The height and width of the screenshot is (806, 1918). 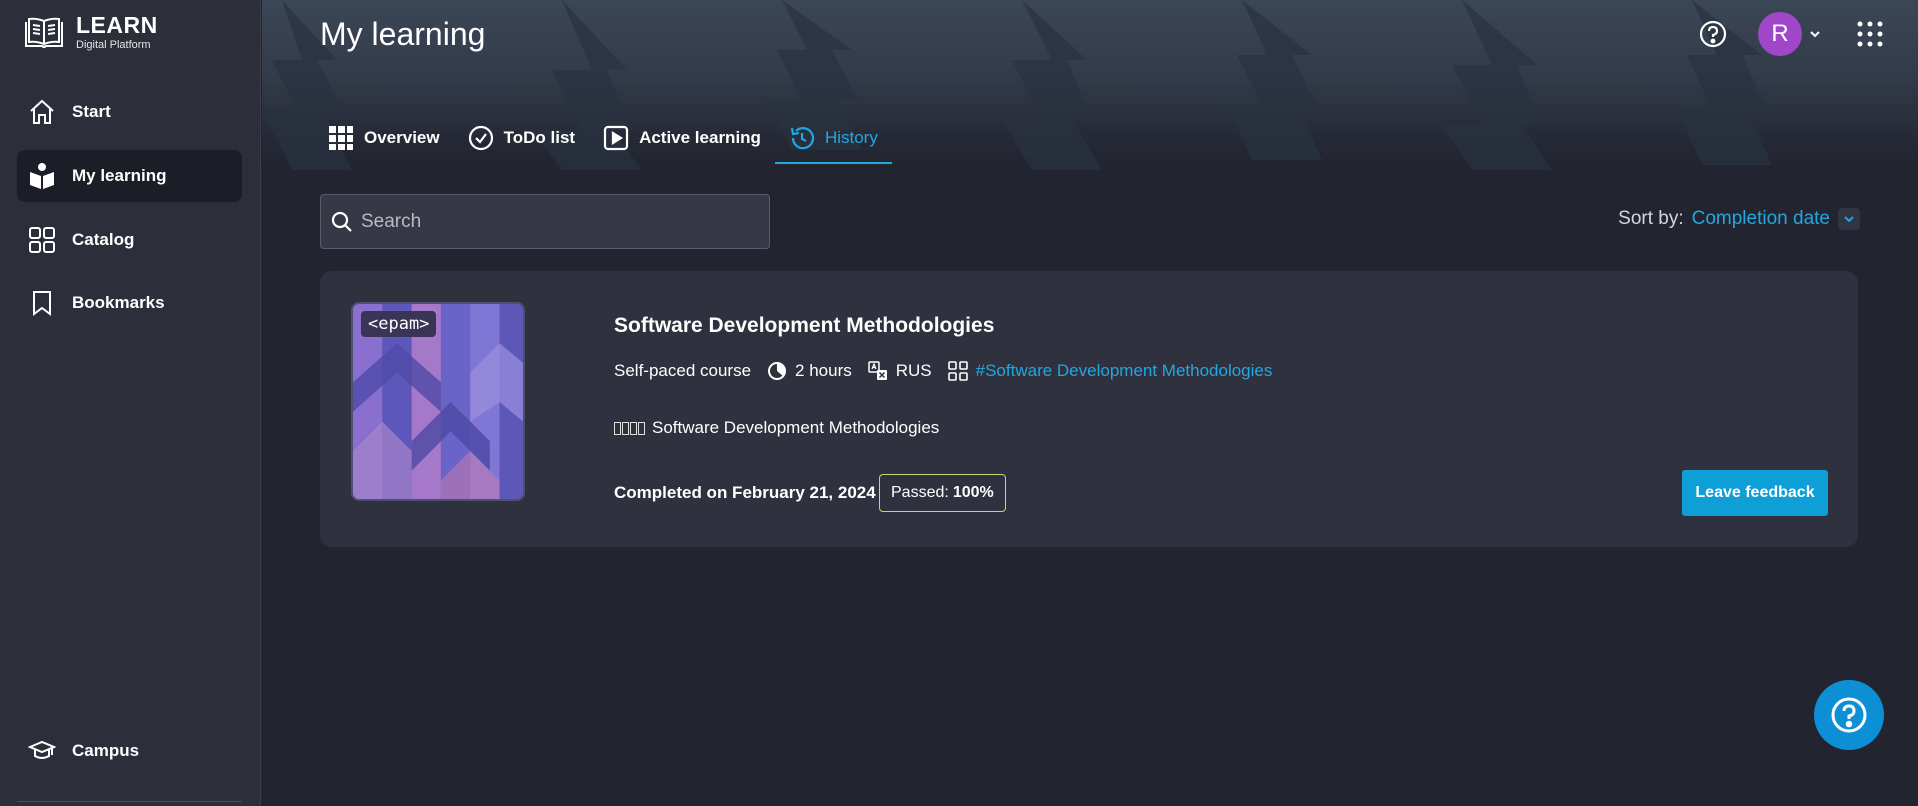 I want to click on sidebar-item-campus: Campus, so click(x=129, y=751).